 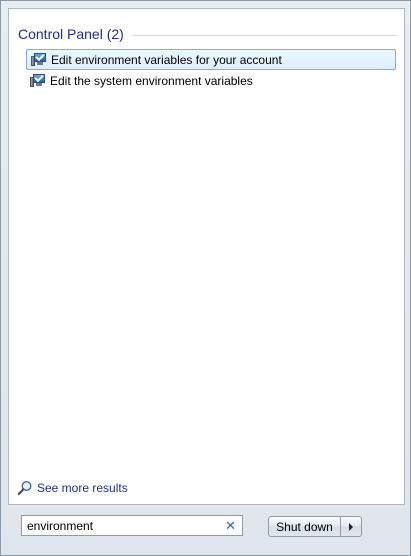 I want to click on search-input, so click(x=119, y=525).